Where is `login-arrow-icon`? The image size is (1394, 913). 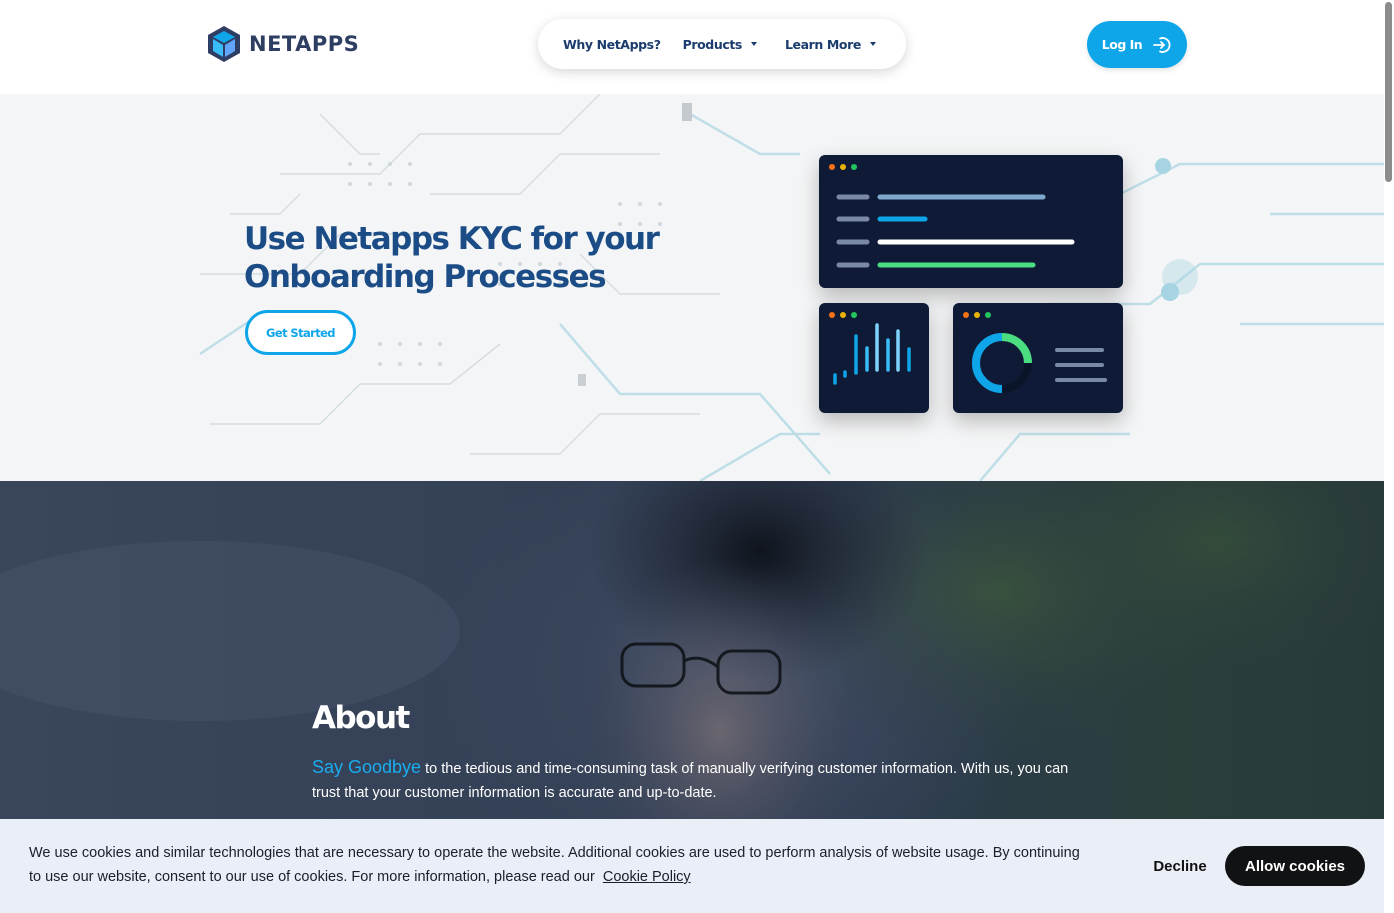 login-arrow-icon is located at coordinates (1162, 44).